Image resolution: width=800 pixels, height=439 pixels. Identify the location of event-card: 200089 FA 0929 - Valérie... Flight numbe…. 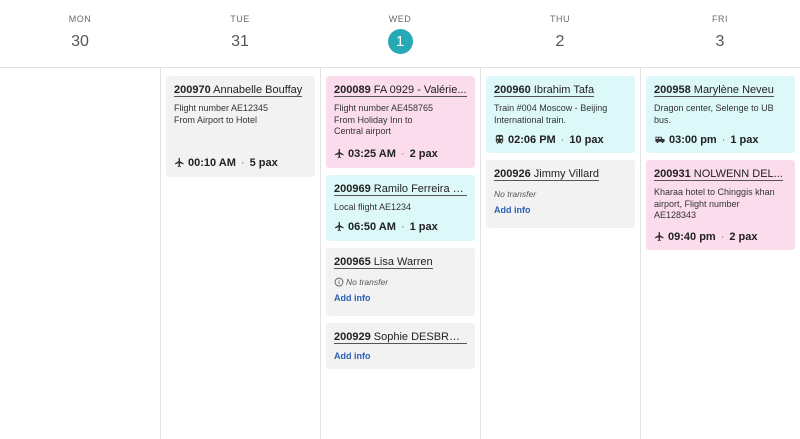
(400, 122).